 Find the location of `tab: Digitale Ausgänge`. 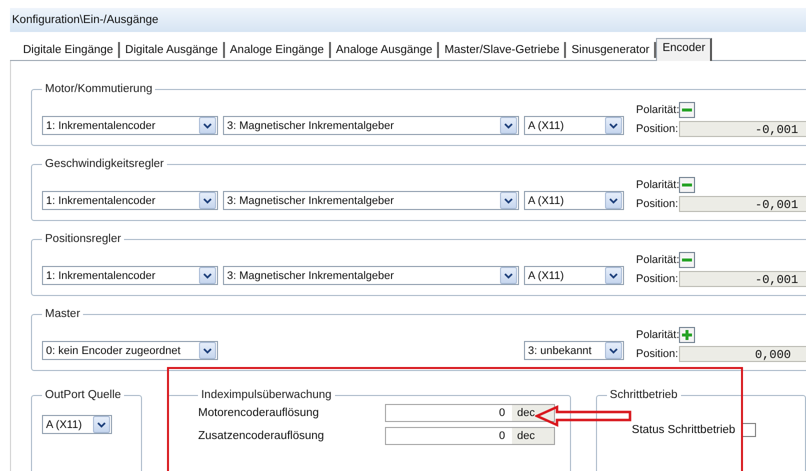

tab: Digitale Ausgänge is located at coordinates (172, 50).